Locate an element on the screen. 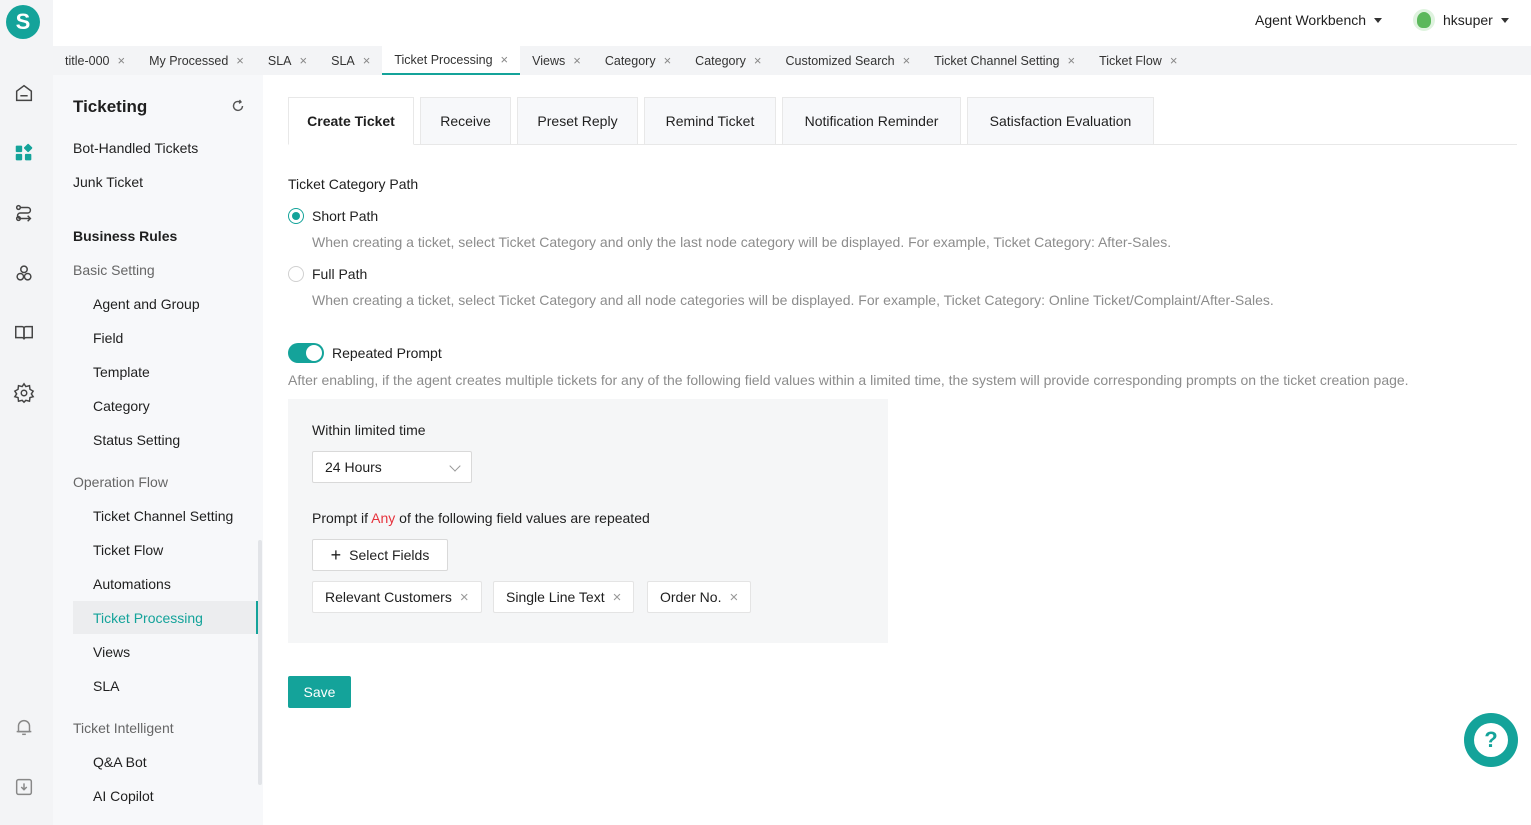 The width and height of the screenshot is (1531, 825). user-menu: hksuper is located at coordinates (1461, 20).